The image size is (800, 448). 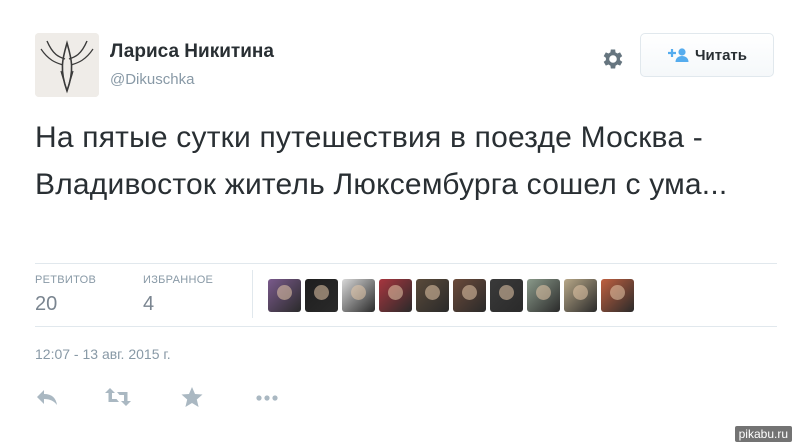 What do you see at coordinates (451, 295) in the screenshot?
I see `favoriters-avatars` at bounding box center [451, 295].